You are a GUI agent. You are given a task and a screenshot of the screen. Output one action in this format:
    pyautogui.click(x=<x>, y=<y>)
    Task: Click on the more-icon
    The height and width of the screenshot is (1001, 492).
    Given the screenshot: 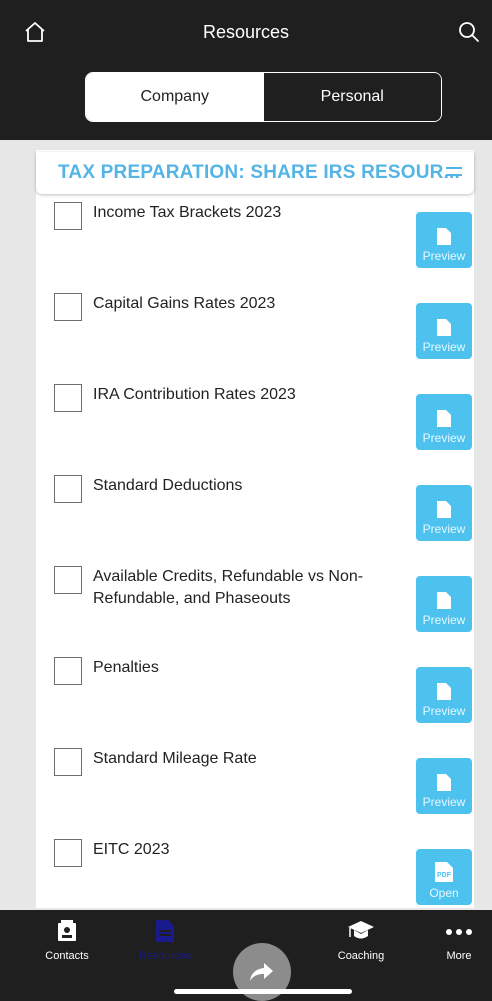 What is the action you would take?
    pyautogui.click(x=459, y=932)
    